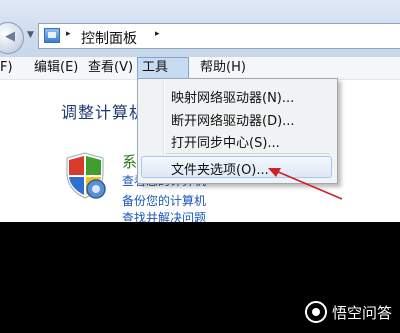 Image resolution: width=400 pixels, height=333 pixels. I want to click on watermark: 悟空问答, so click(348, 312).